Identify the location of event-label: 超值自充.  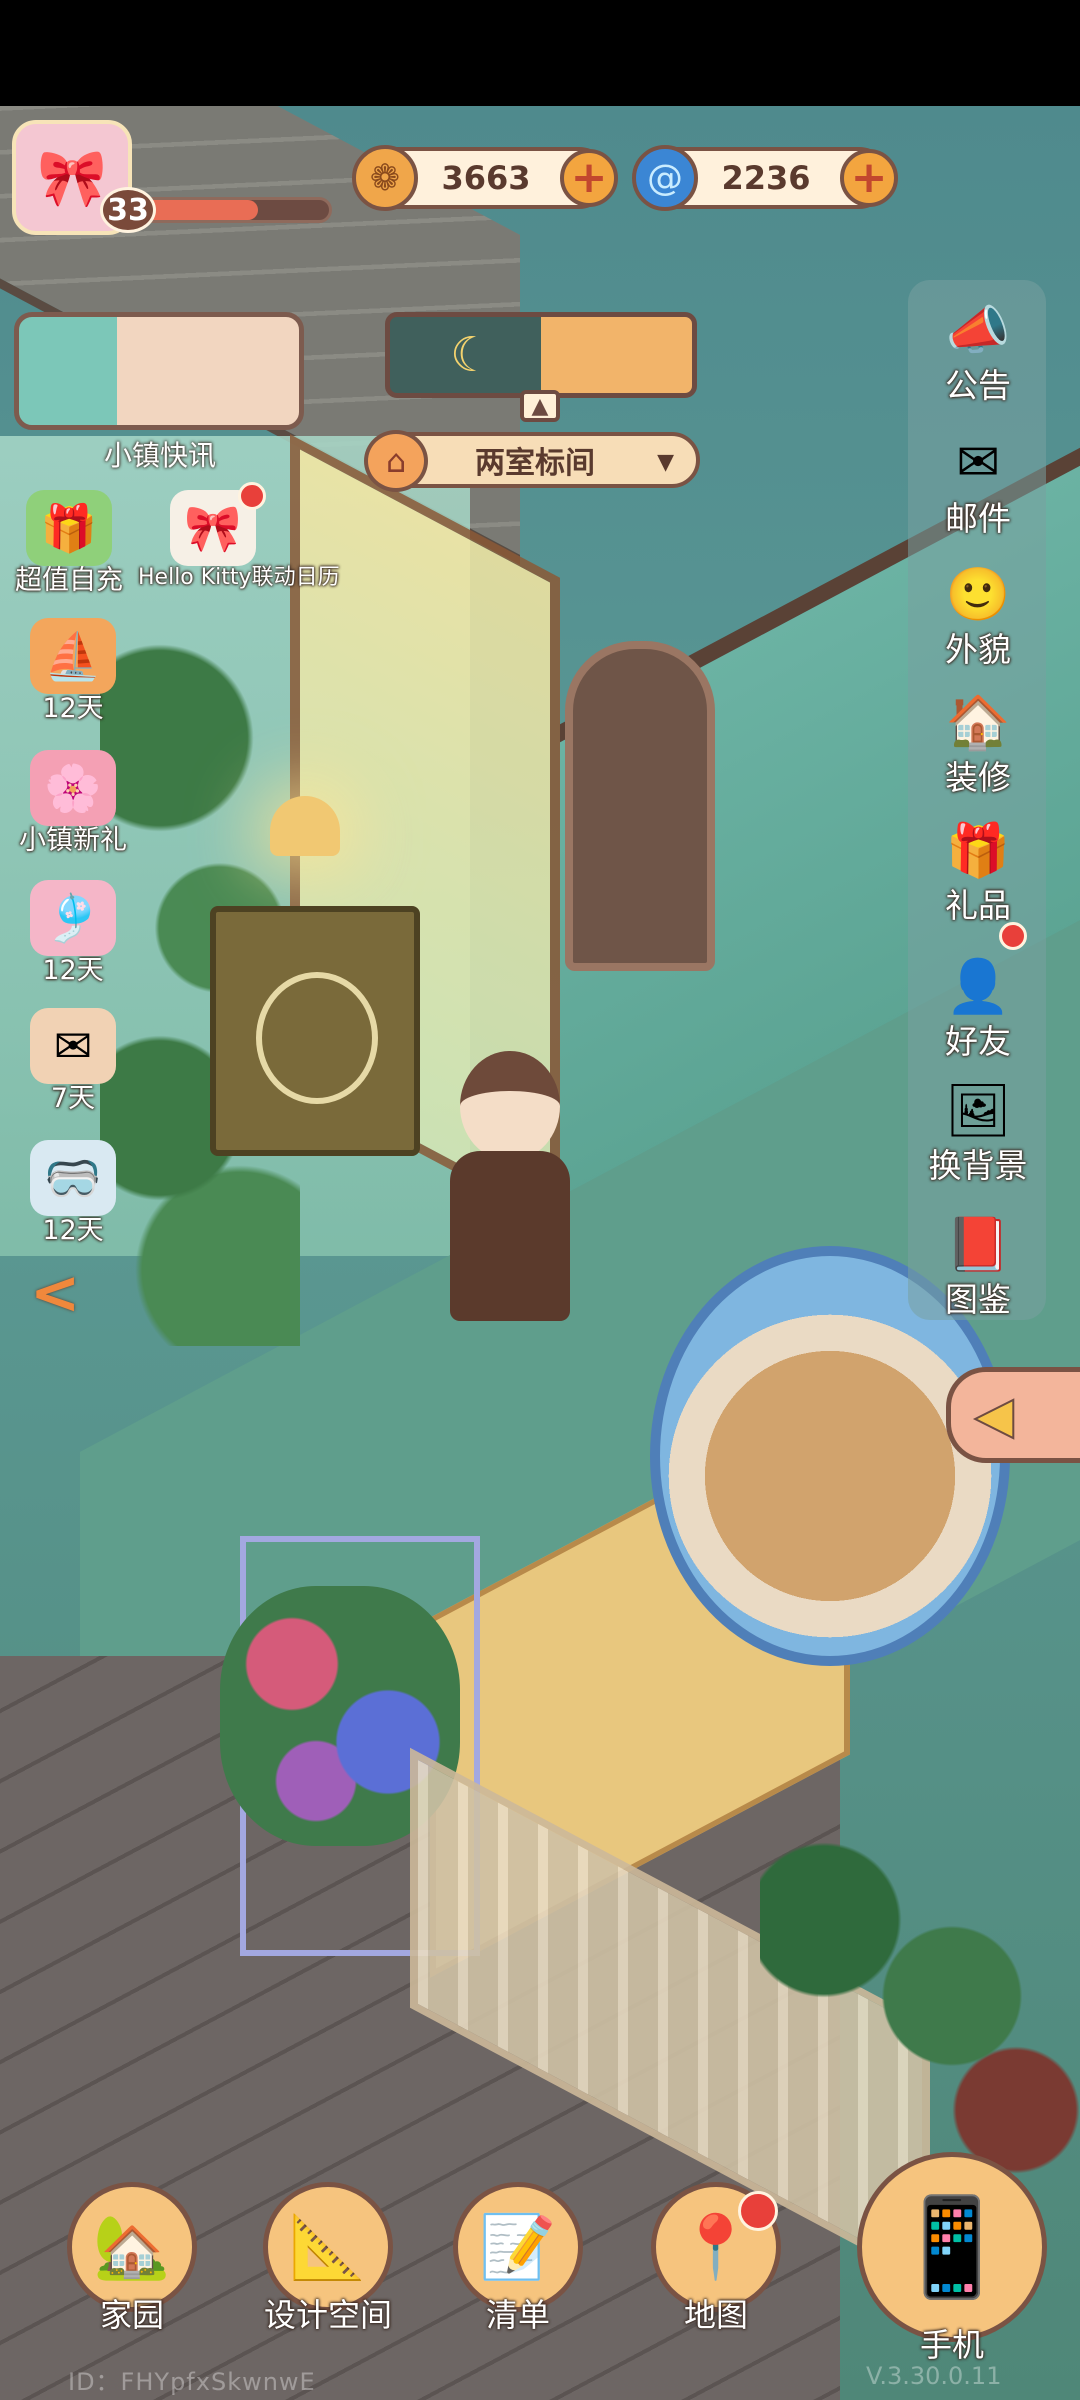
(69, 580).